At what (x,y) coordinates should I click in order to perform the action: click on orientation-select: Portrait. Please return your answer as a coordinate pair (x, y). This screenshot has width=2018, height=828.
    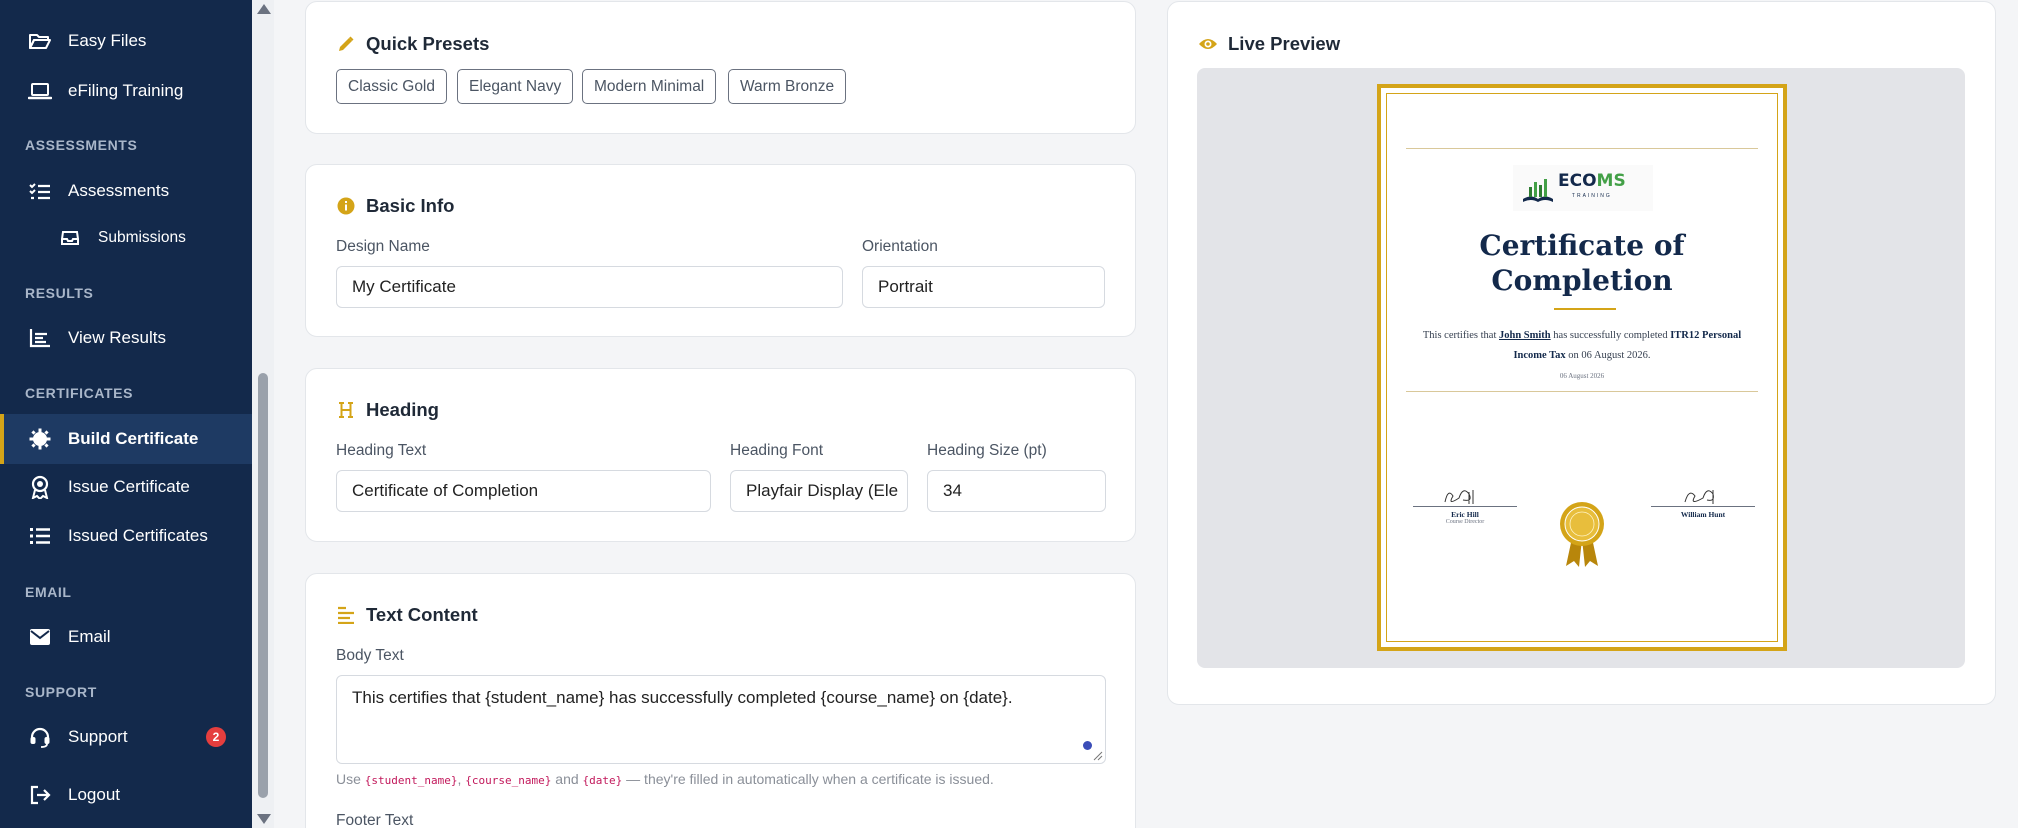
    Looking at the image, I should click on (983, 287).